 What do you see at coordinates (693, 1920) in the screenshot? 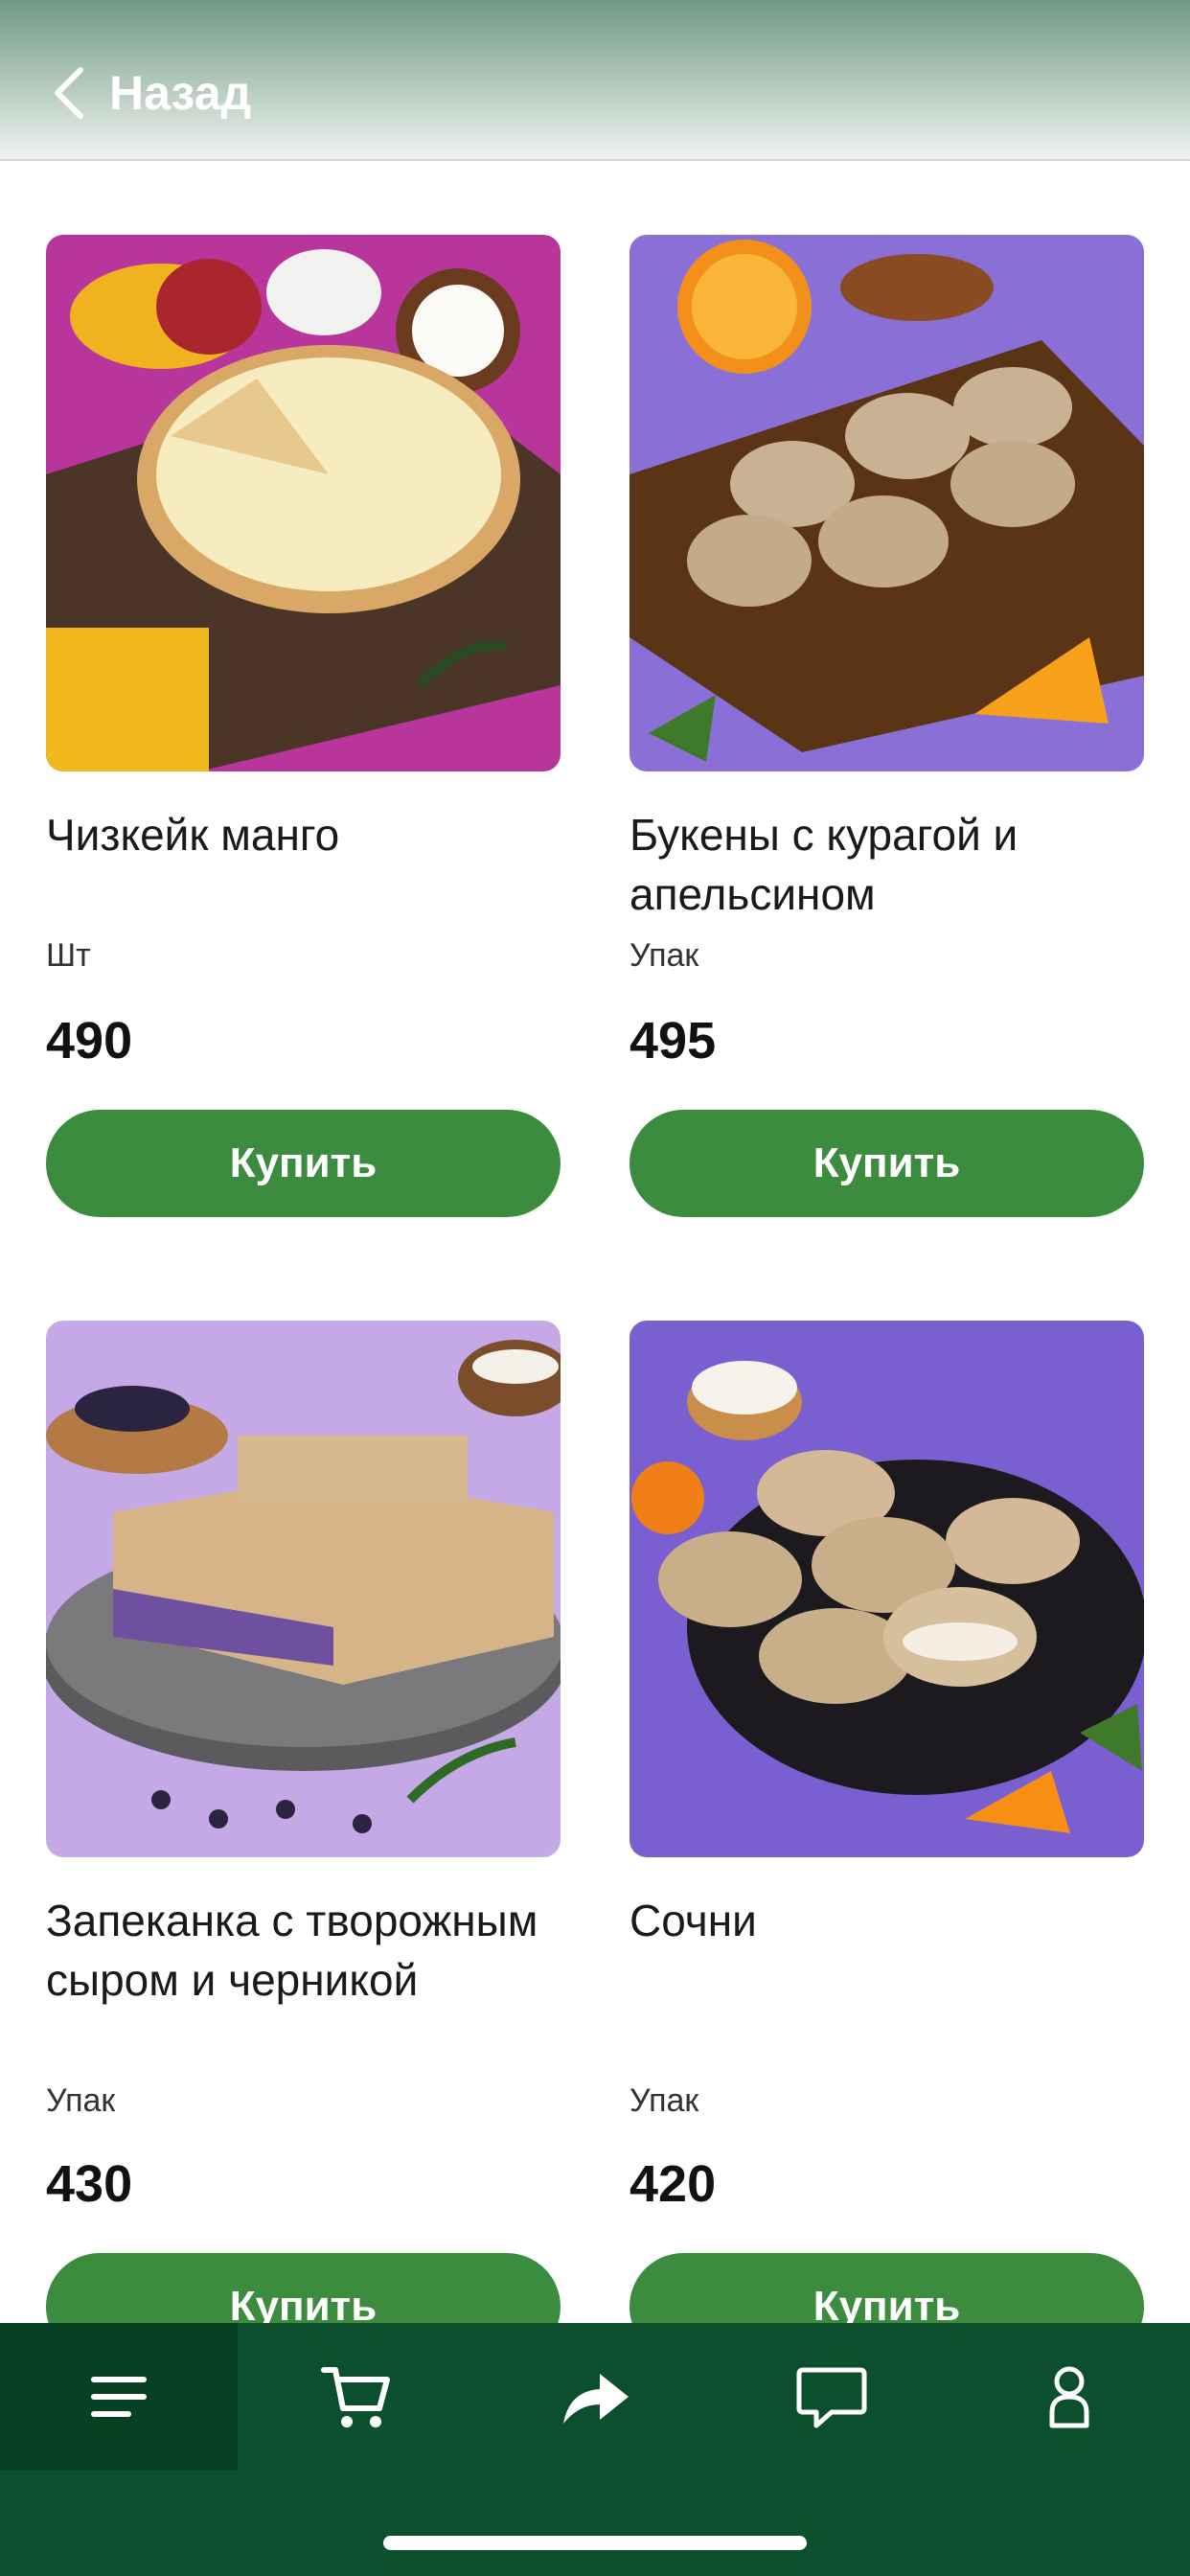
I see `product-name: Сочни` at bounding box center [693, 1920].